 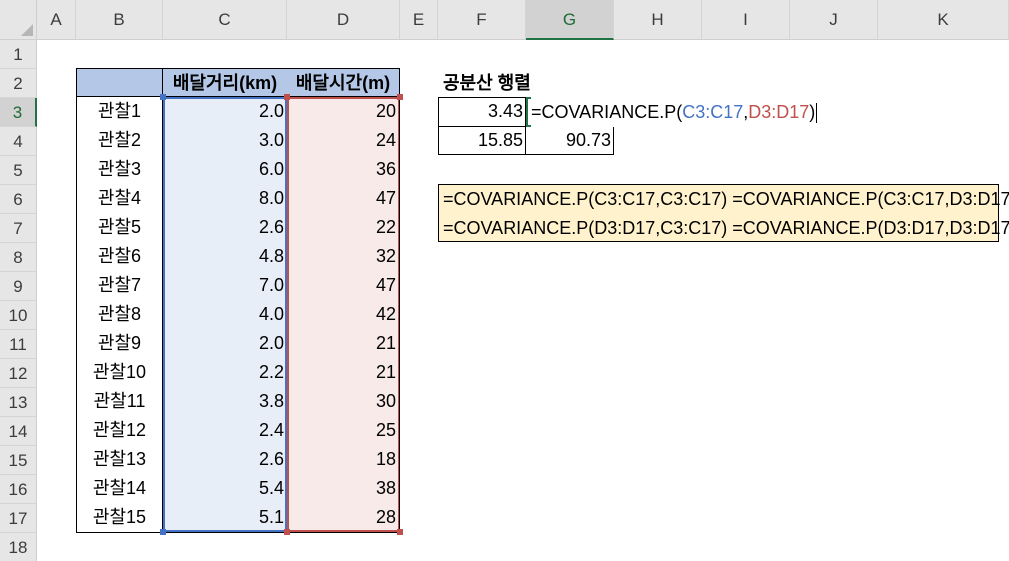 What do you see at coordinates (343, 459) in the screenshot?
I see `time-value: 18` at bounding box center [343, 459].